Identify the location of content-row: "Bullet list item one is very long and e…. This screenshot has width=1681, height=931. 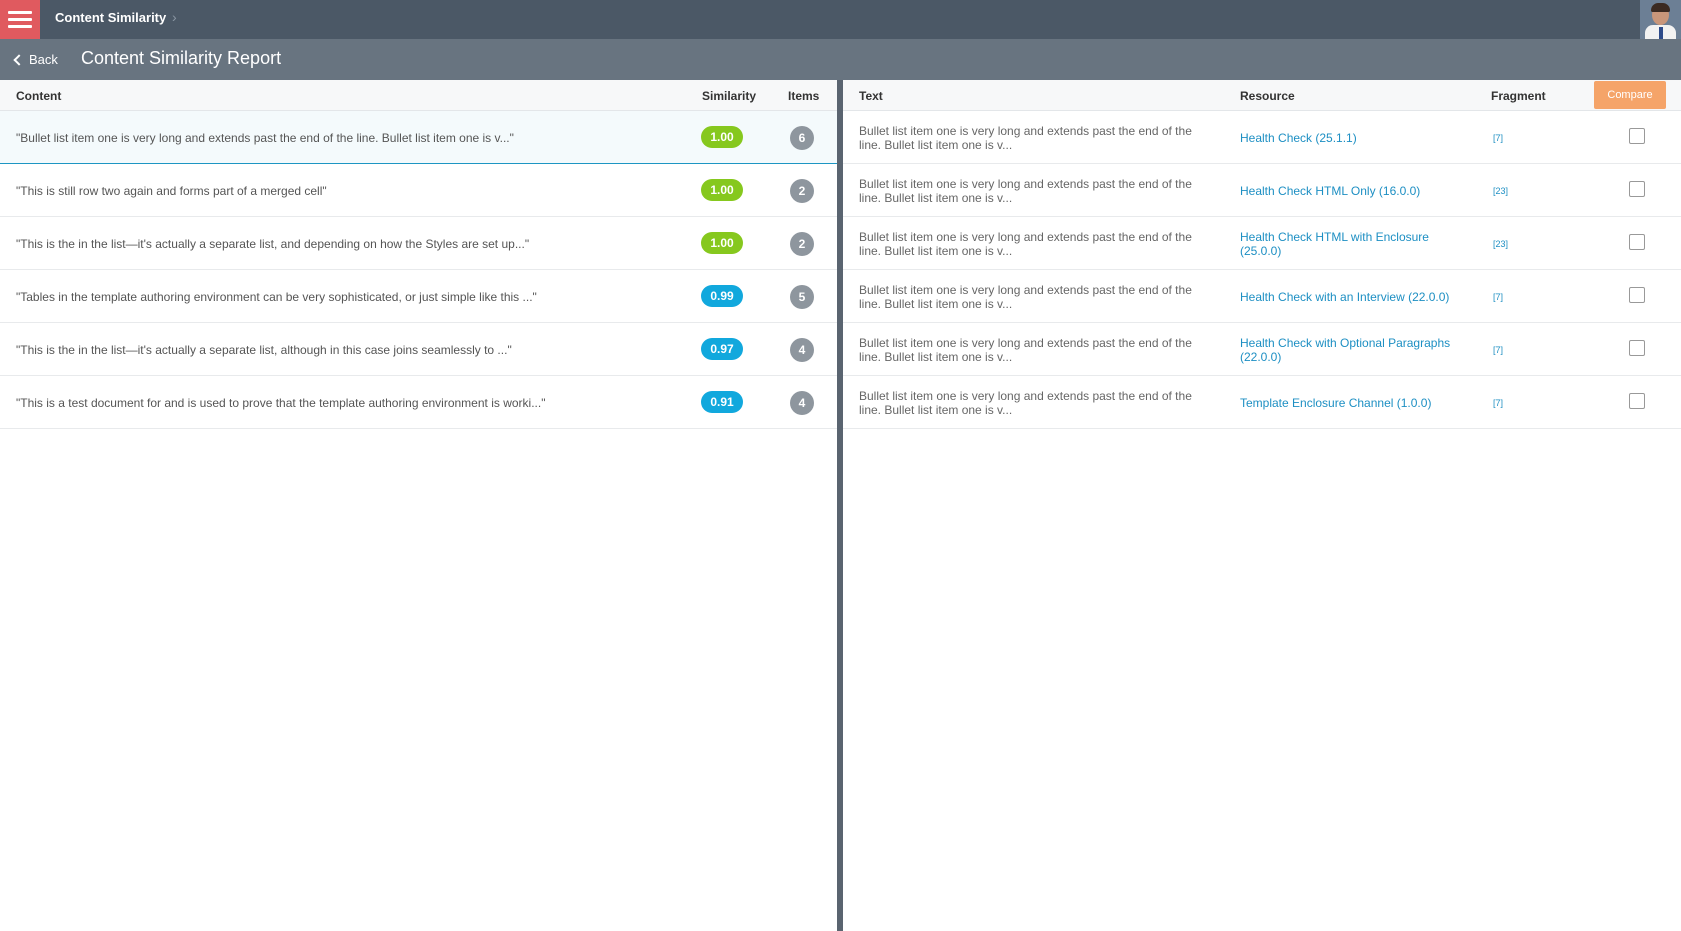
(418, 137).